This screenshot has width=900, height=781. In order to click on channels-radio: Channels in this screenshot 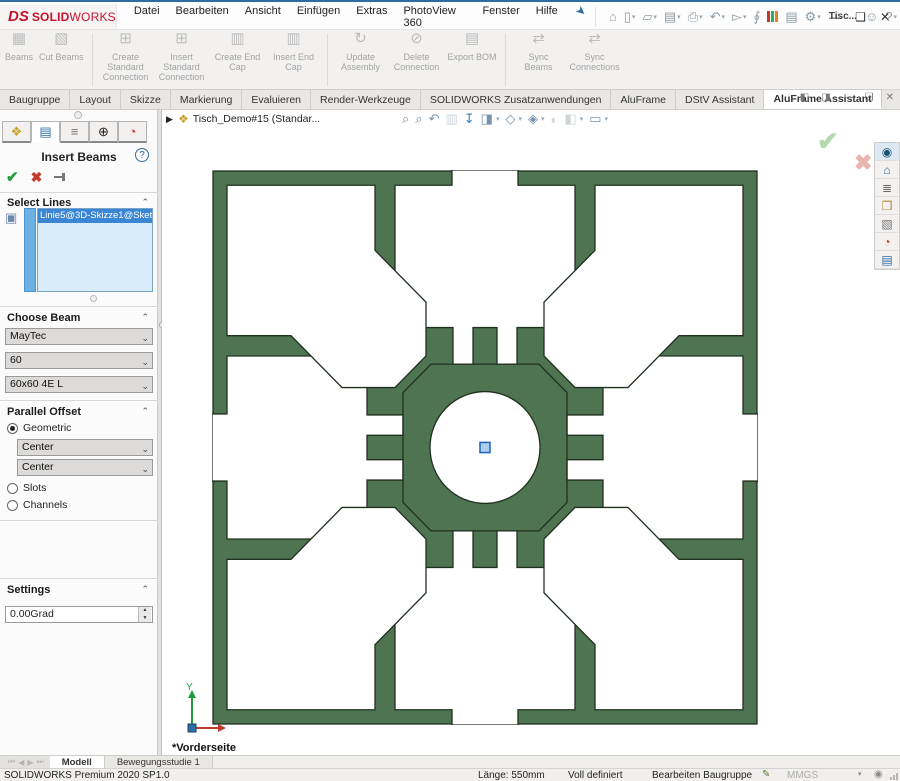, I will do `click(37, 505)`.